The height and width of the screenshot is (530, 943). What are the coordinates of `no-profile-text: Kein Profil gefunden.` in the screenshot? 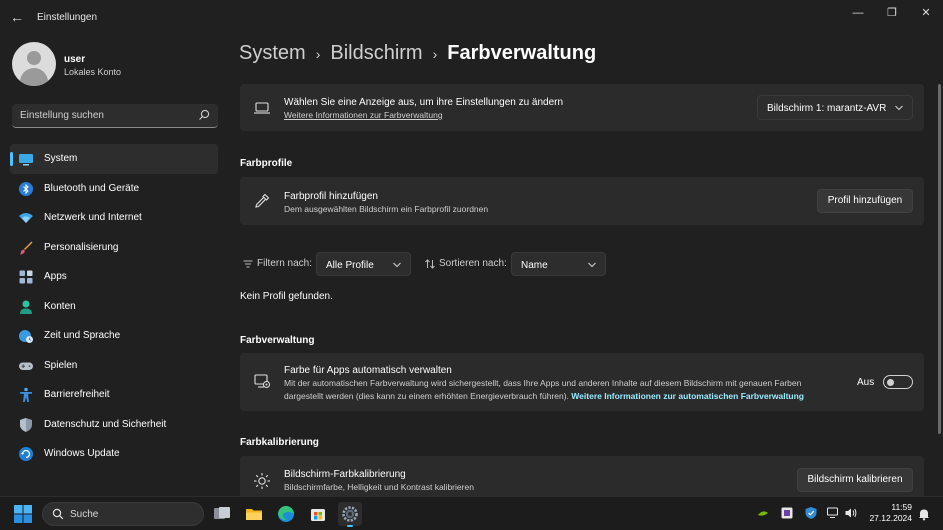 It's located at (286, 296).